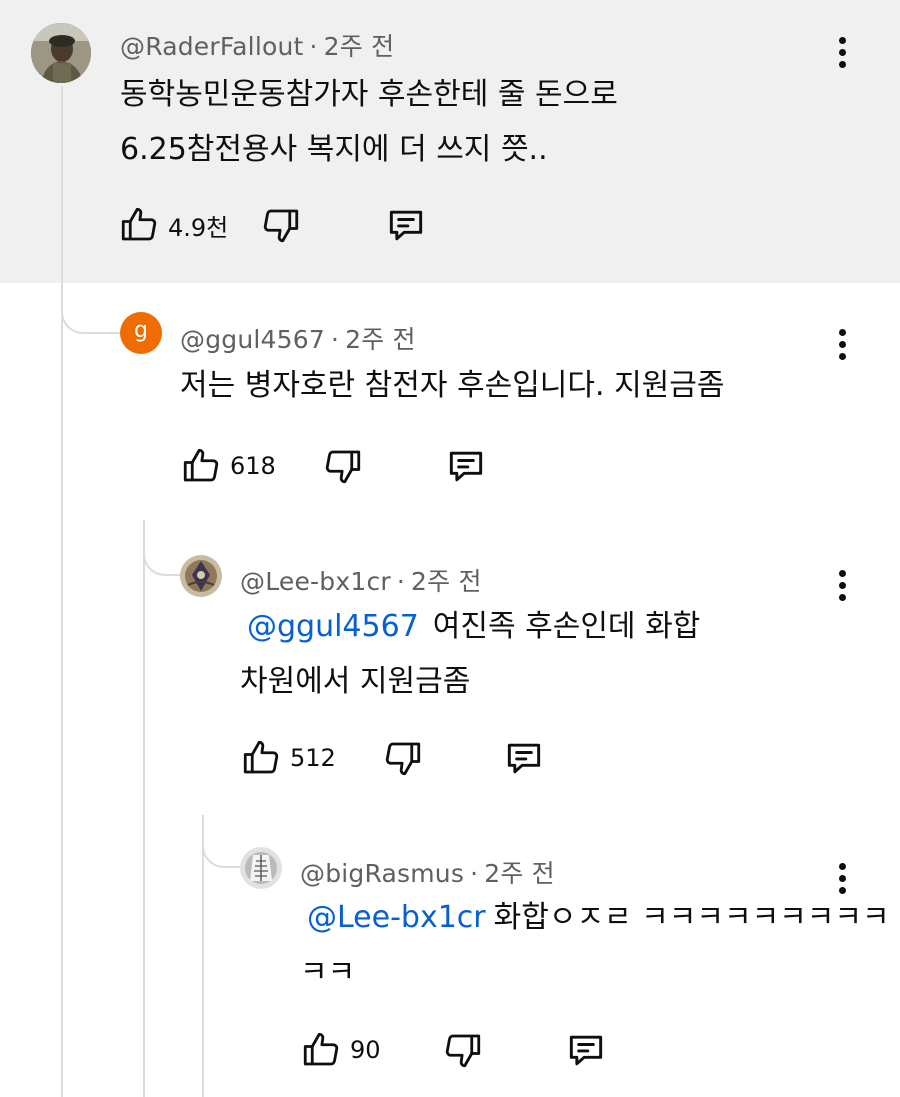 The image size is (900, 1097). What do you see at coordinates (369, 94) in the screenshot?
I see `comment-text-line: 동학농민운동참가자 후손한테 줄 돈으로` at bounding box center [369, 94].